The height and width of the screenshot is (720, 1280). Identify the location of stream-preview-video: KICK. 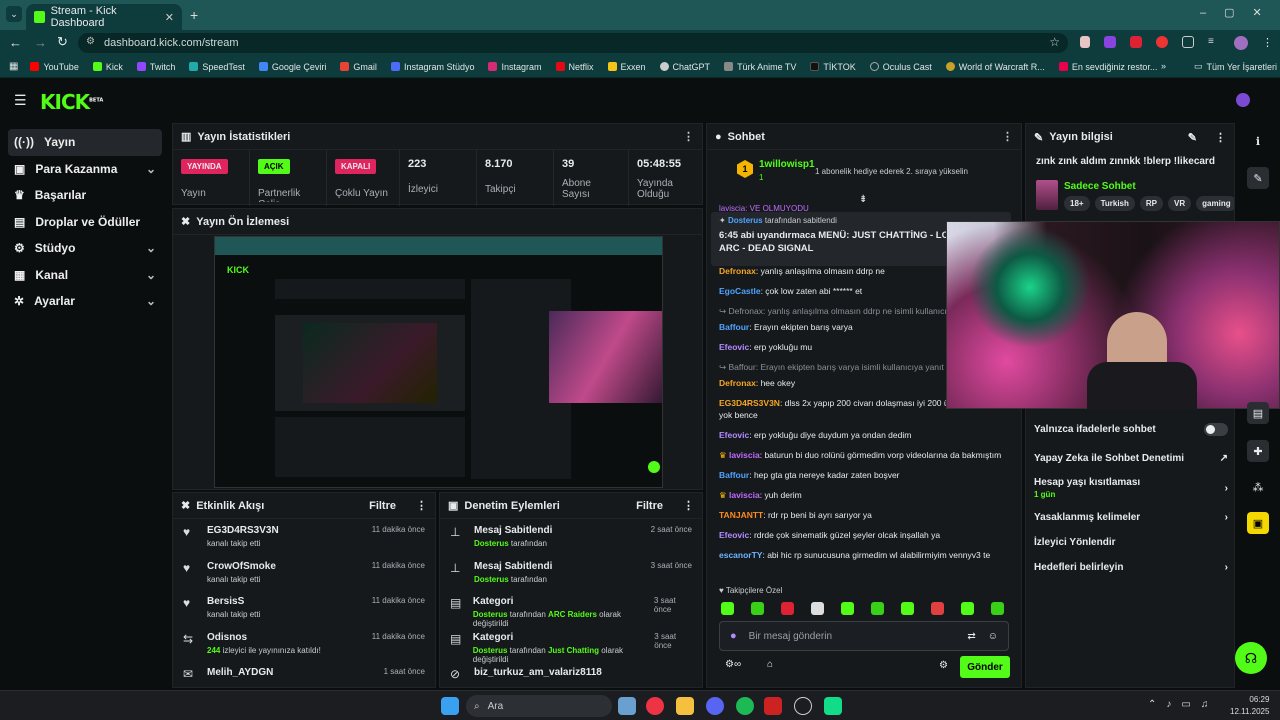
(438, 362).